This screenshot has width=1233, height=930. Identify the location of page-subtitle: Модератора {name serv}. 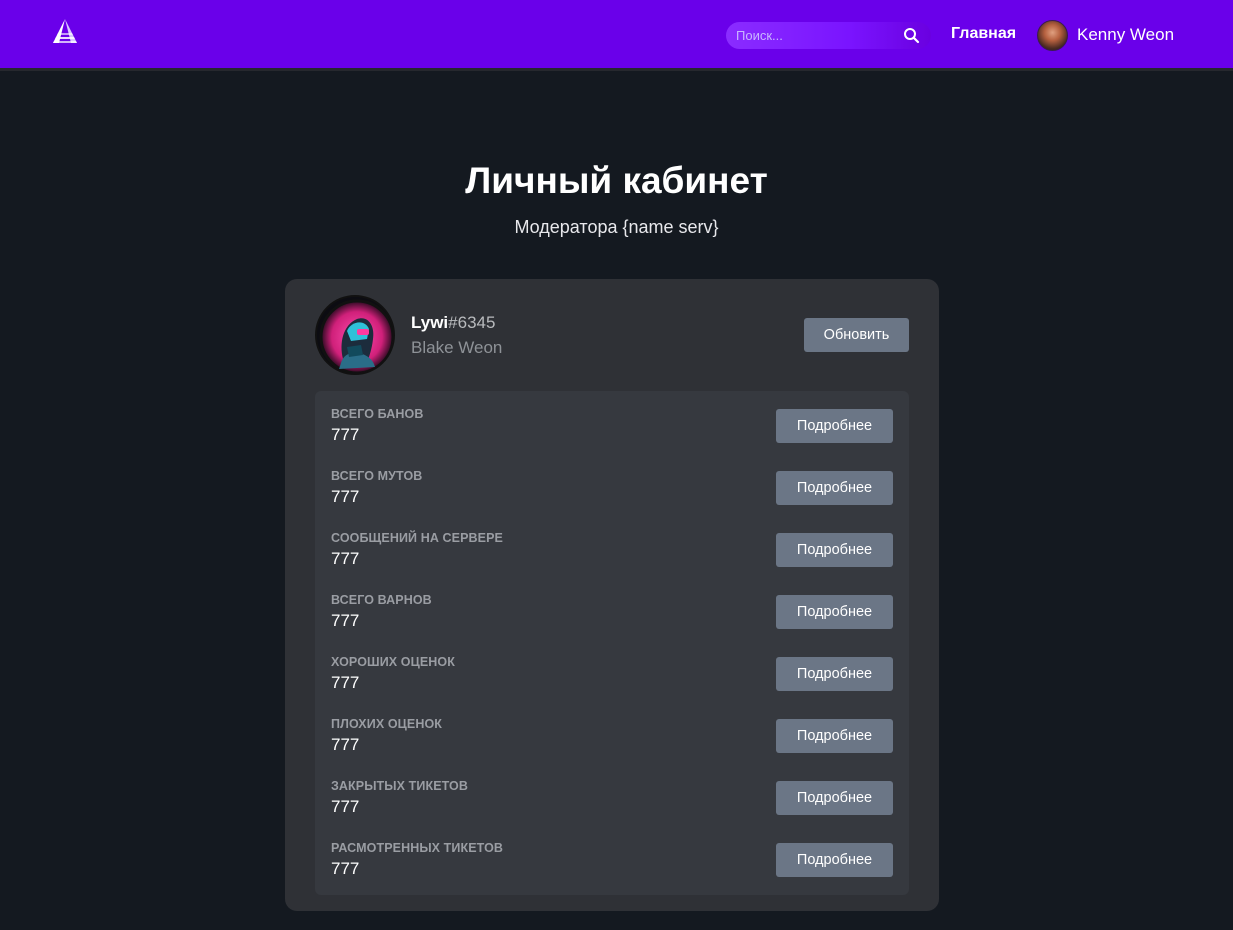
(616, 227).